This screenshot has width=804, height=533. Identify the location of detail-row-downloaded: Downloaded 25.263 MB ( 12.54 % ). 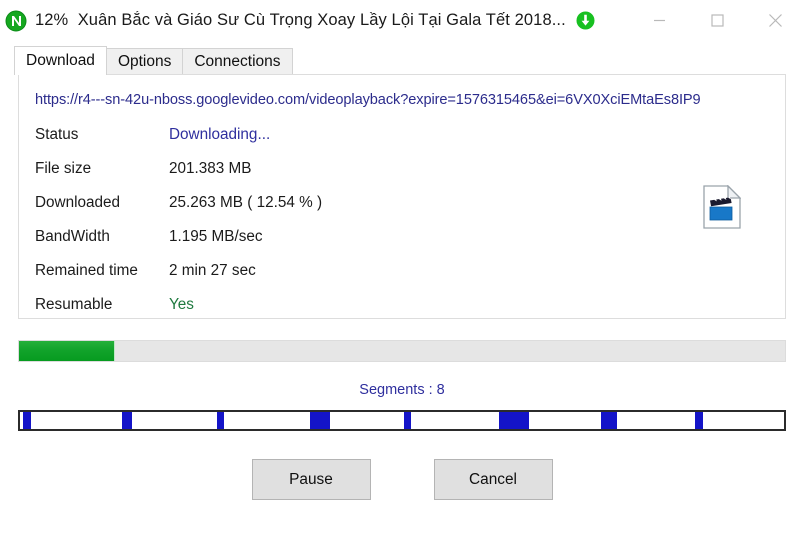
(402, 203).